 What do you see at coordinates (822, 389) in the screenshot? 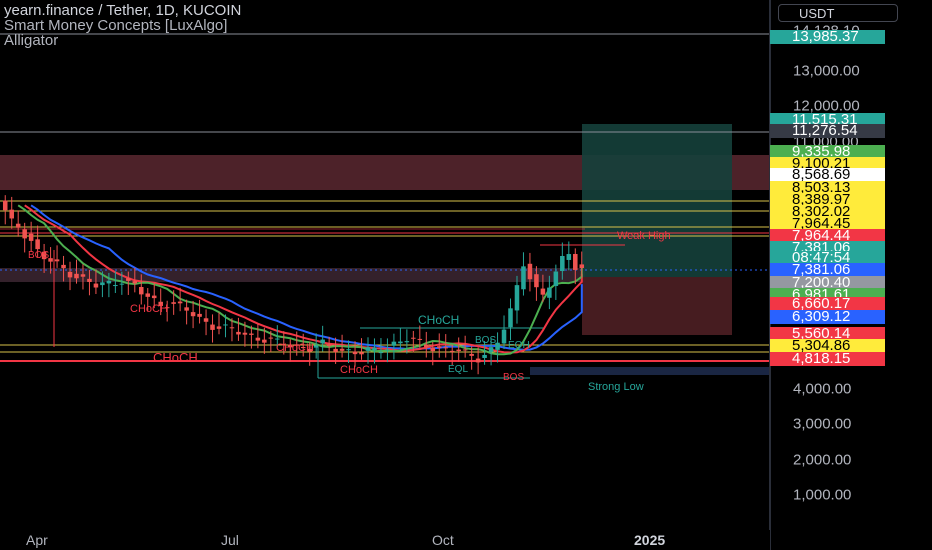
I see `price-tick: 4,000.00` at bounding box center [822, 389].